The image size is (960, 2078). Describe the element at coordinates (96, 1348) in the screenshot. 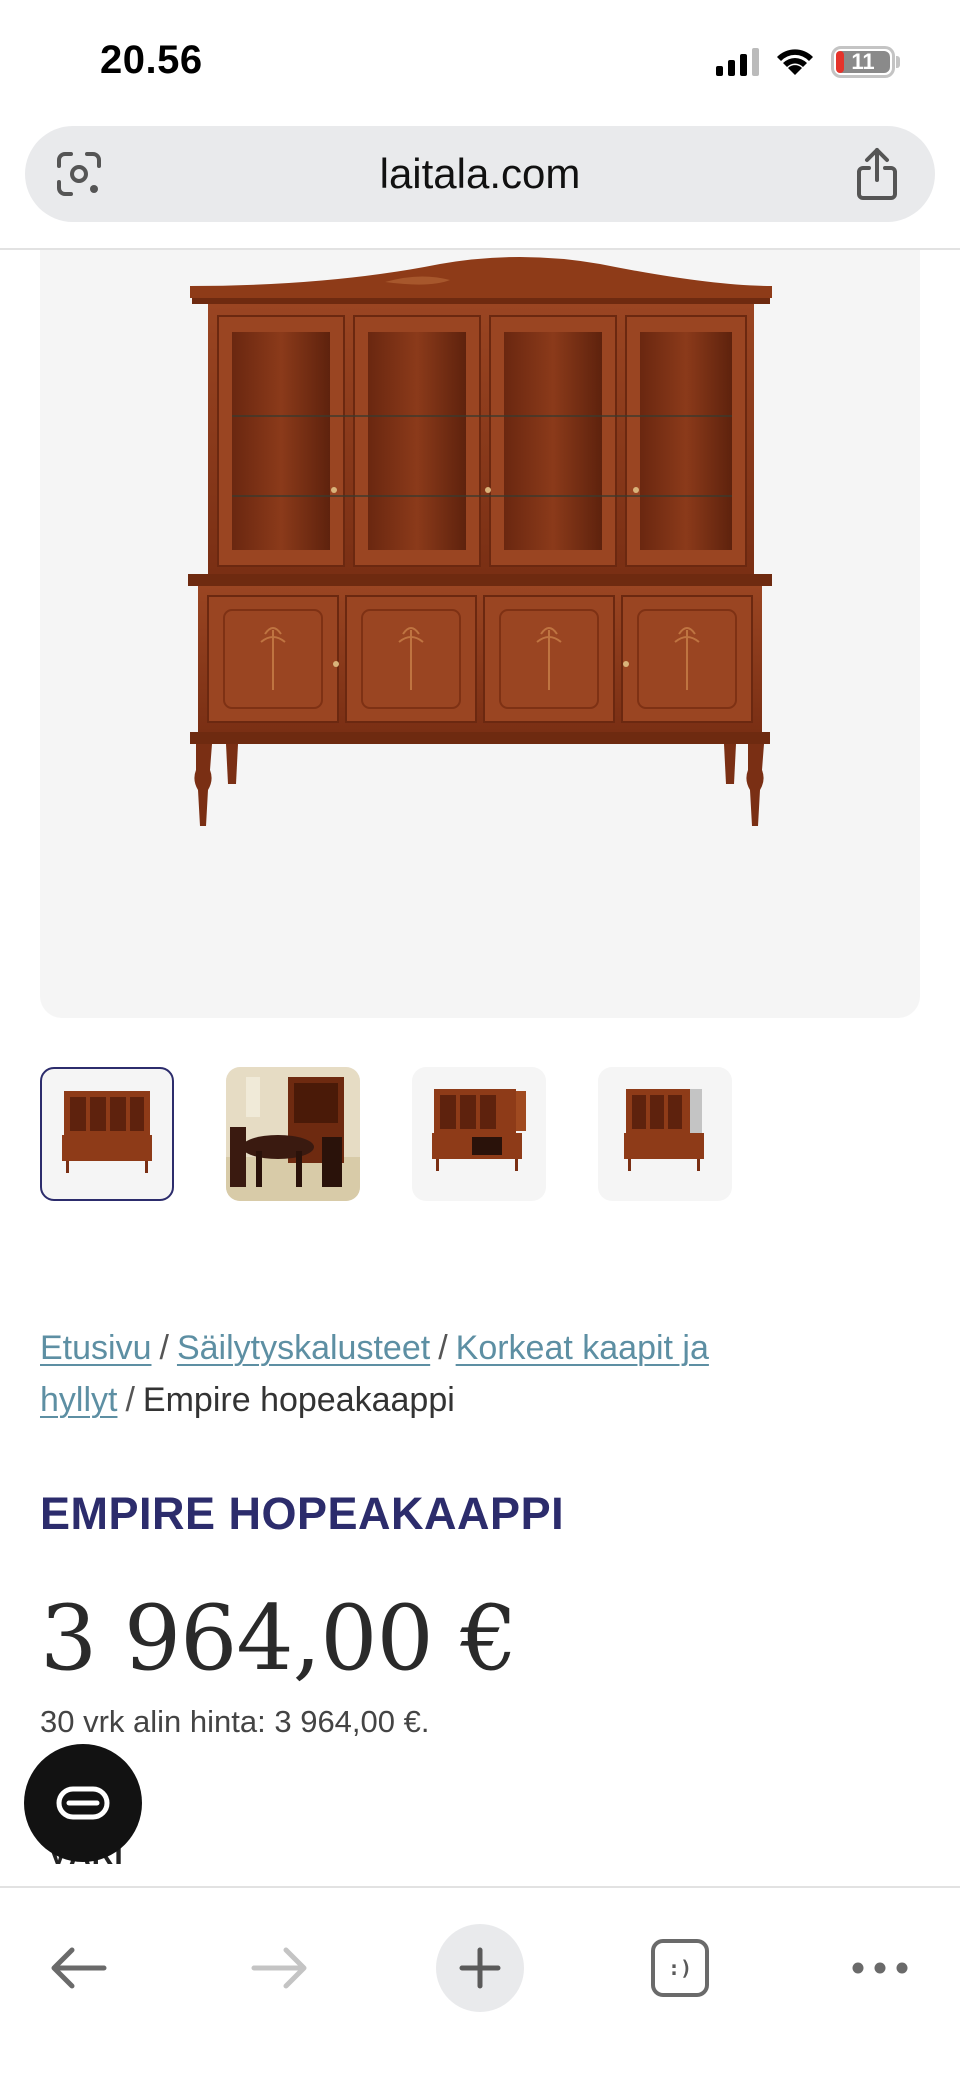

I see `breadcrumb-link-home: Etusivu` at that location.